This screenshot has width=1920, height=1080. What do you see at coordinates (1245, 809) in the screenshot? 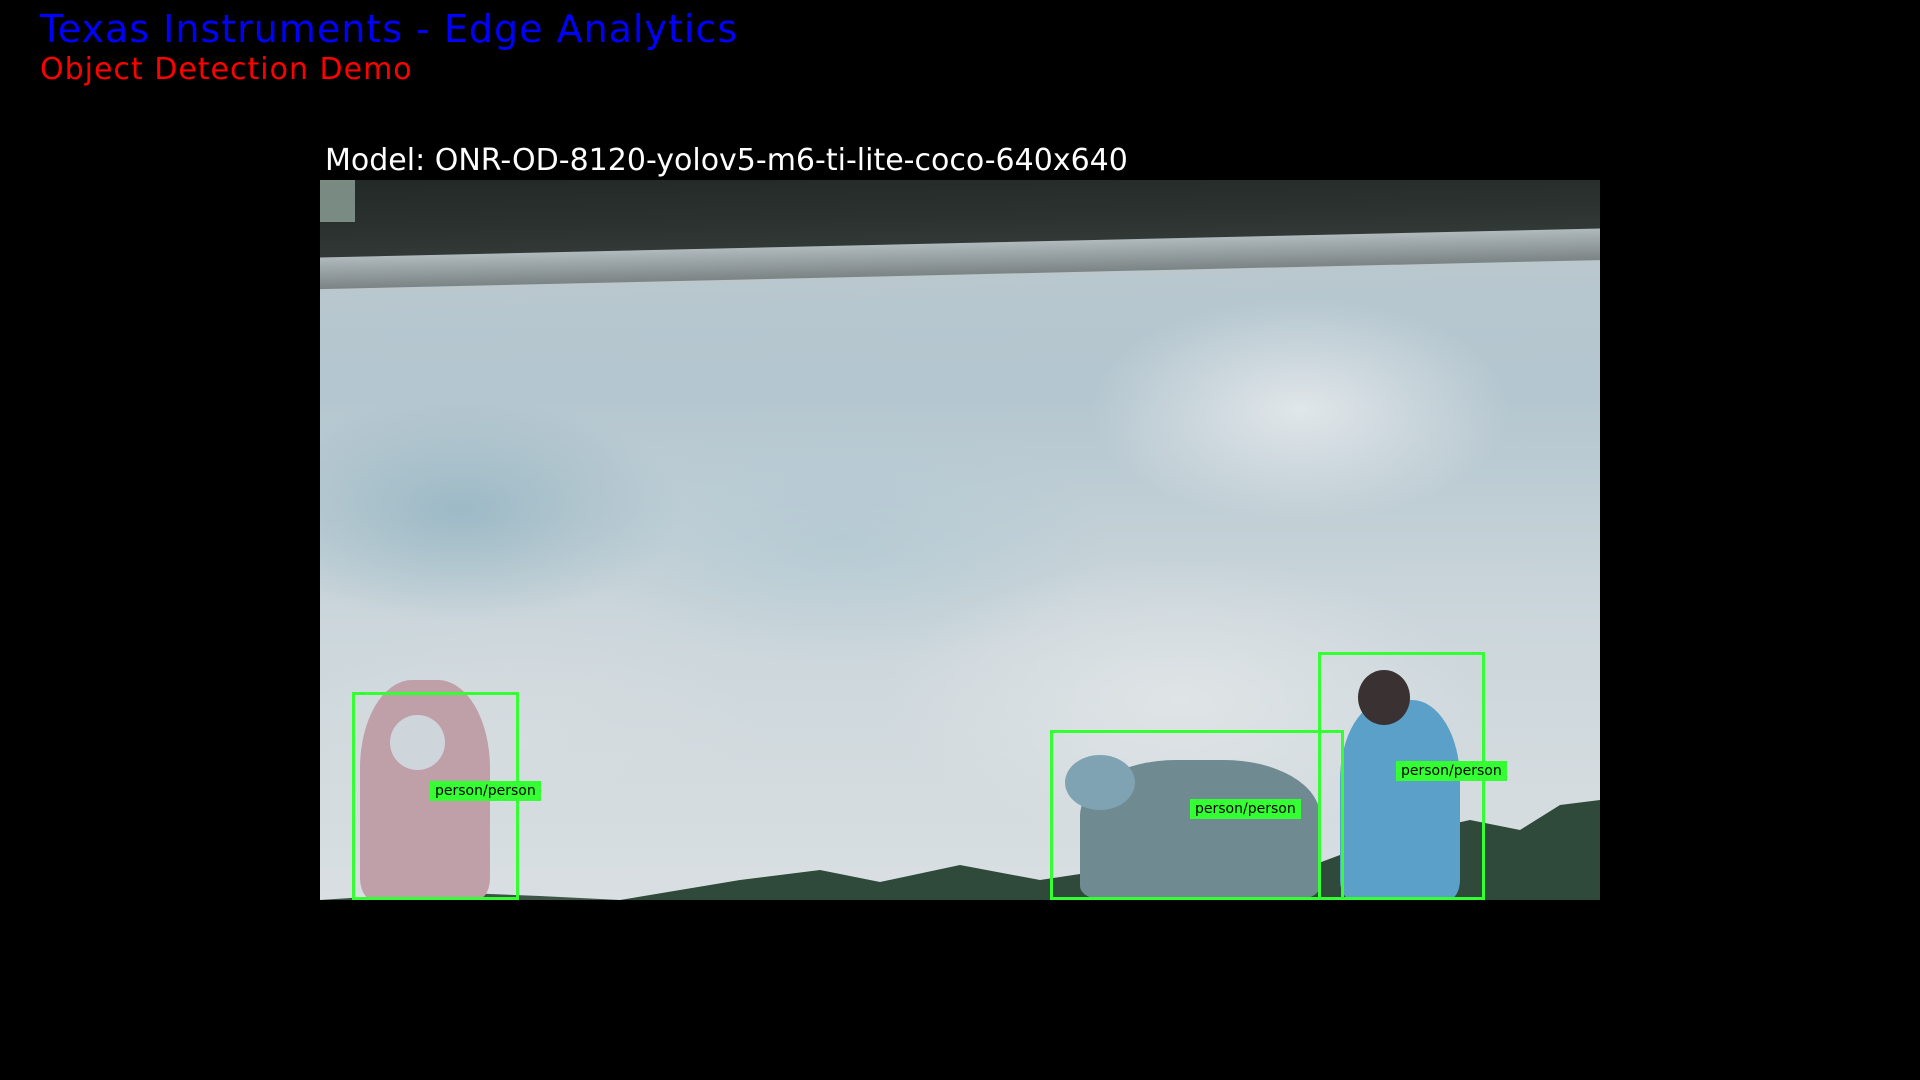
I see `detection-label-2: person/person` at bounding box center [1245, 809].